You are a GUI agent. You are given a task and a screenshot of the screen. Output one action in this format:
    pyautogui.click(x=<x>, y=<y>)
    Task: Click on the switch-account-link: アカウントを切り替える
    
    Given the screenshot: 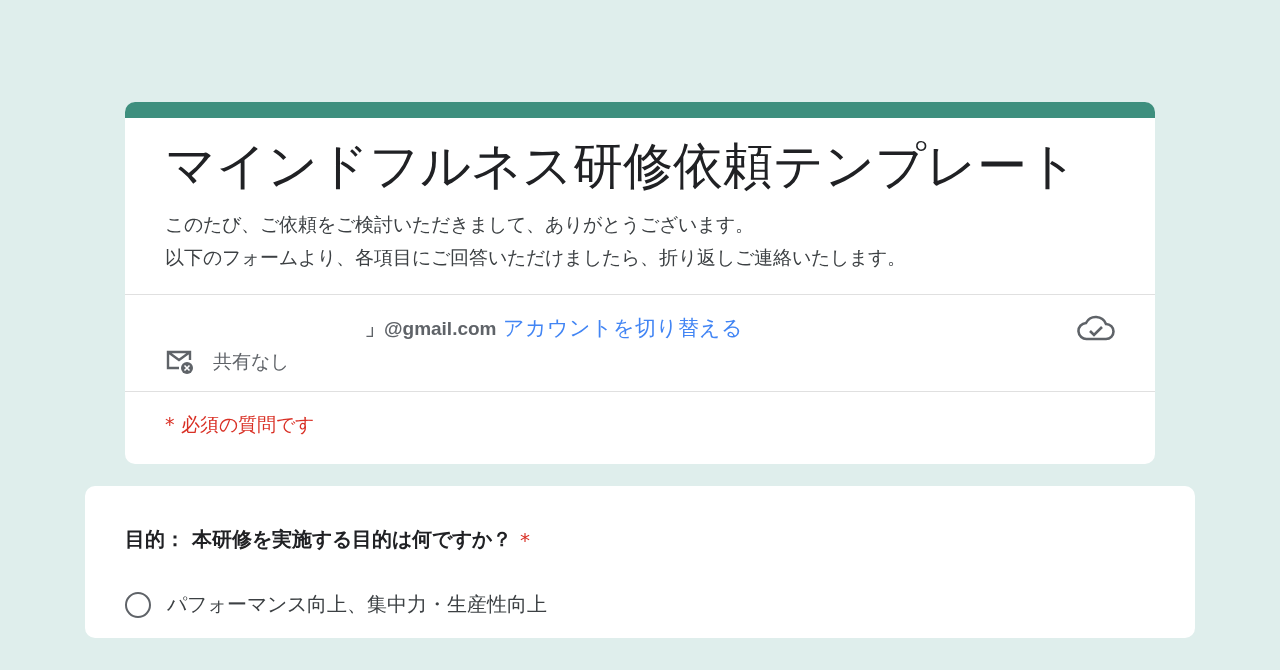 What is the action you would take?
    pyautogui.click(x=622, y=328)
    